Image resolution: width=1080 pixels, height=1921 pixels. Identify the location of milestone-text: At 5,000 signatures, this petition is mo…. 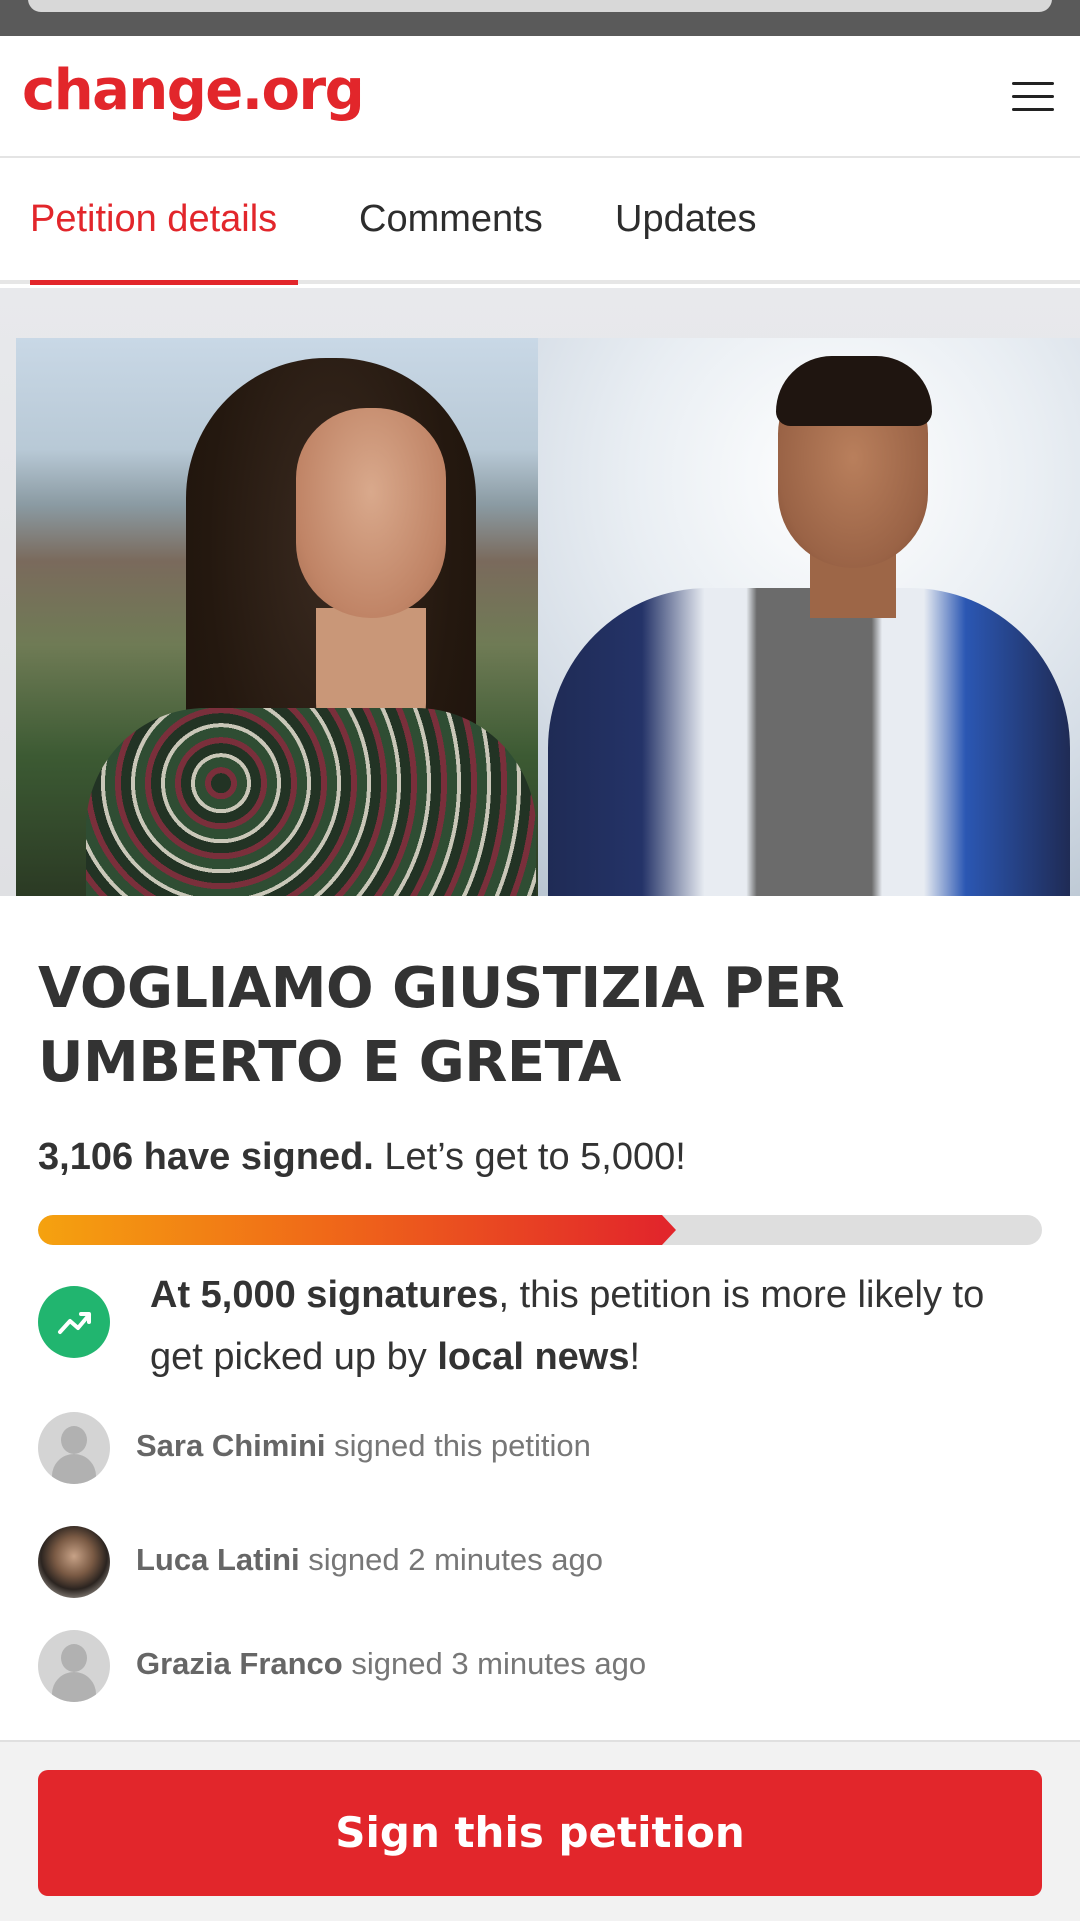
(590, 1326).